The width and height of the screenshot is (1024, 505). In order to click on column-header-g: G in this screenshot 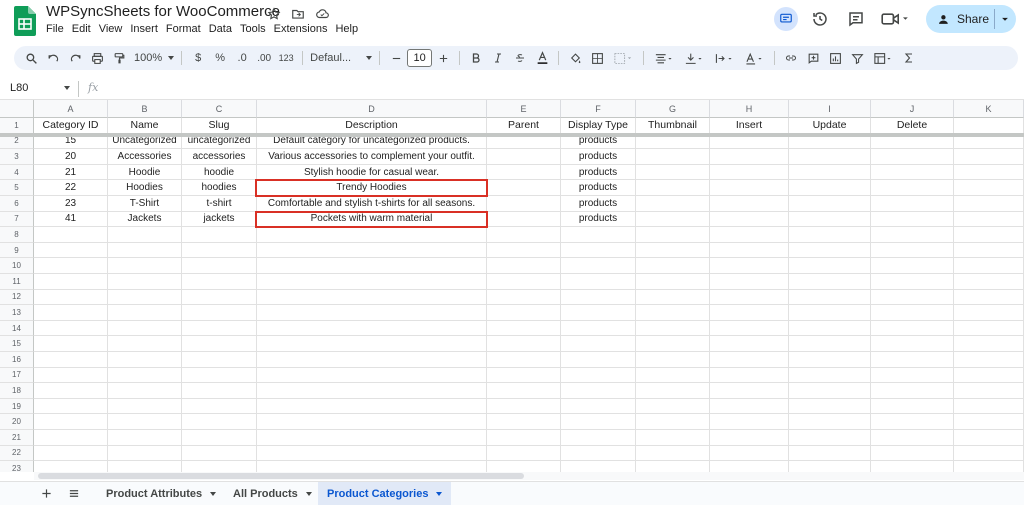, I will do `click(673, 109)`.